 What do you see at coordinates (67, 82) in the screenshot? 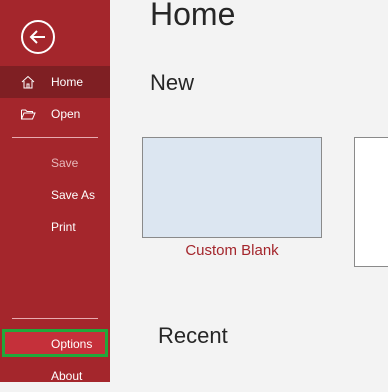
I see `sidebar-item-label: Home` at bounding box center [67, 82].